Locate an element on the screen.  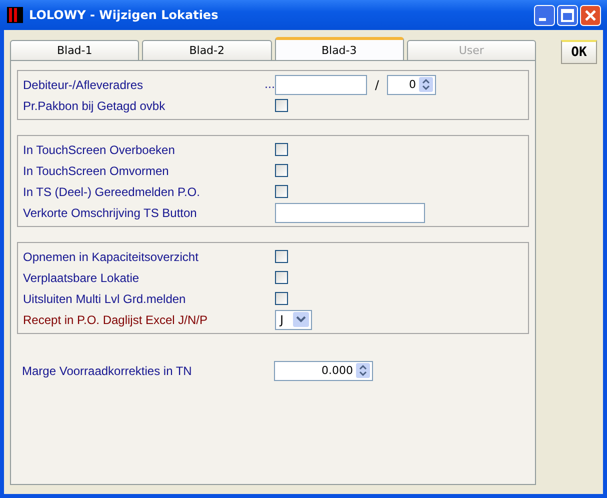
field-label: Pr.Pakbon bij Getagd ovbk is located at coordinates (94, 105).